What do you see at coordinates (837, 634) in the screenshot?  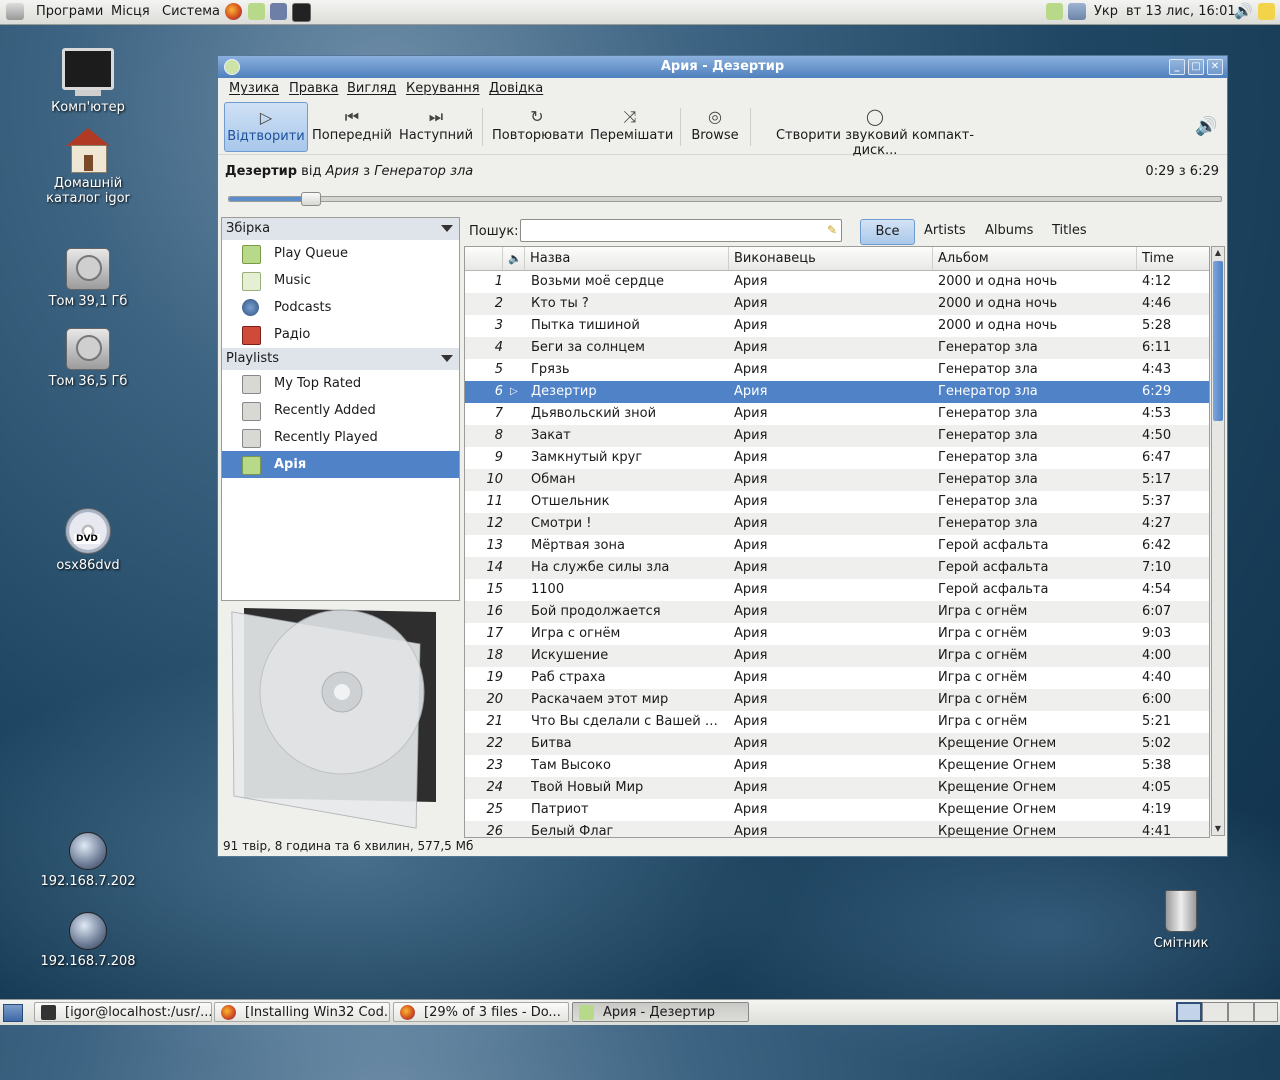 I see `track-row: 17 Игра с огнём Ария Игра с огнём 9:03` at bounding box center [837, 634].